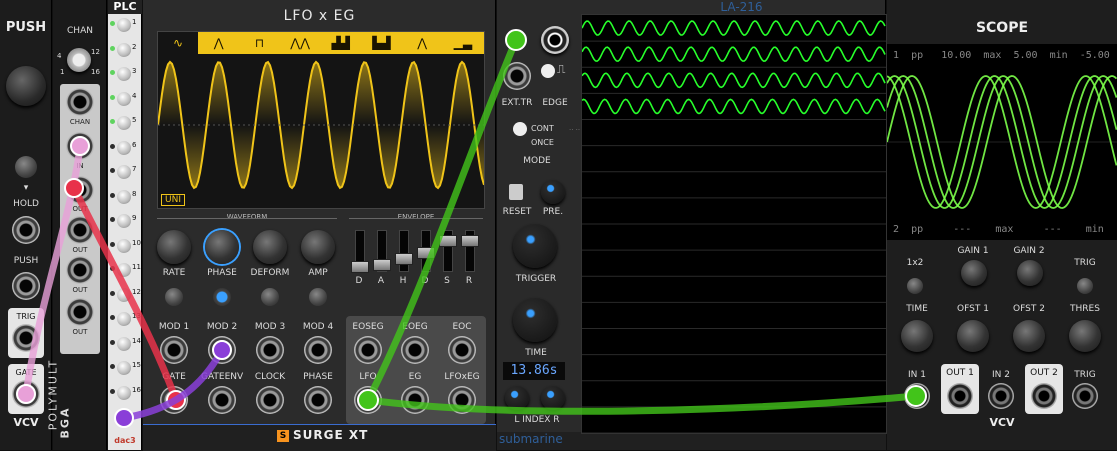  I want to click on lfoxeg-out-jack, so click(462, 400).